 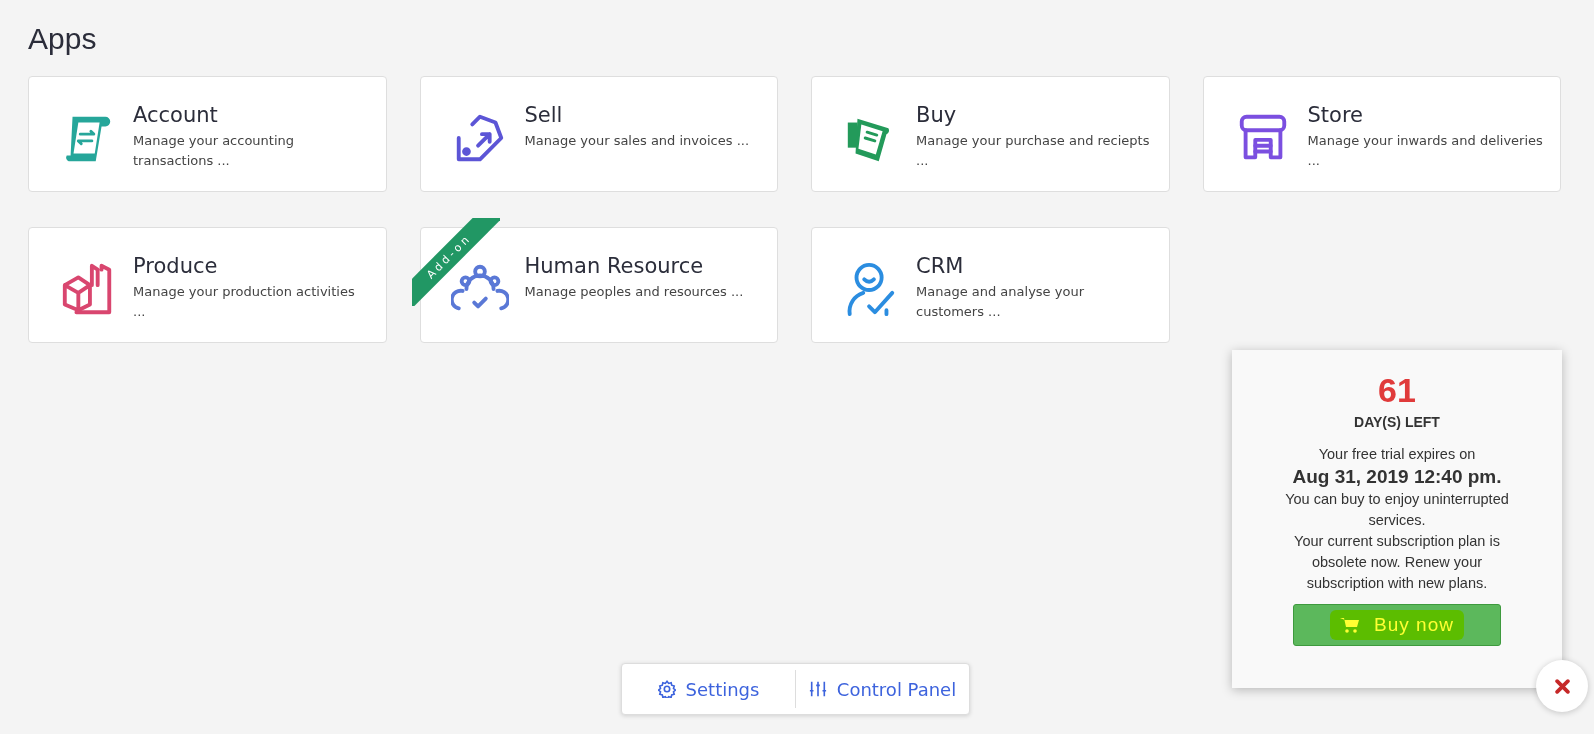 I want to click on trial-message: You can buy to enjoy uninterrupted services., so click(x=1397, y=510).